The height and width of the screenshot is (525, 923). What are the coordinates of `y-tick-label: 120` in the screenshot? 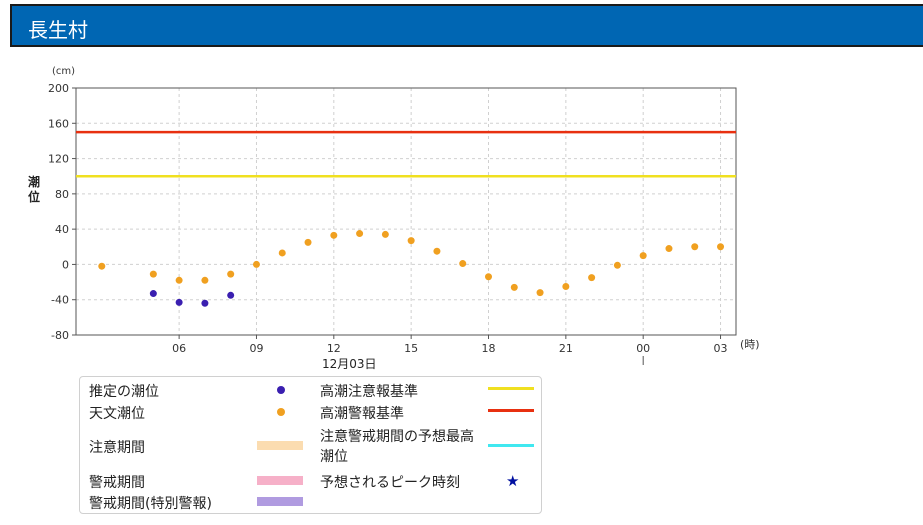 It's located at (58, 159).